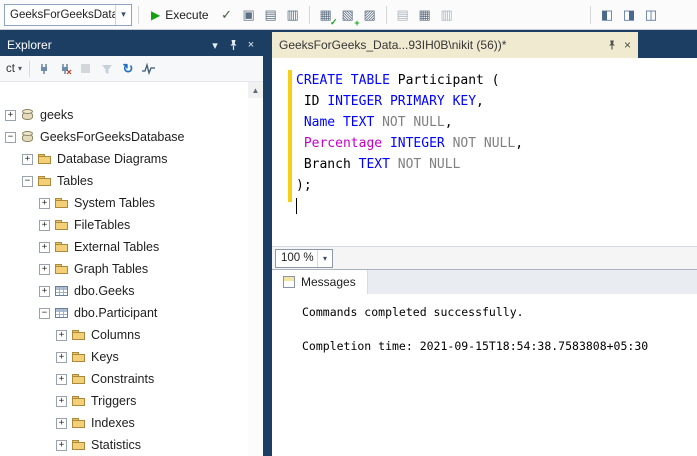 The image size is (697, 456). What do you see at coordinates (131, 115) in the screenshot?
I see `tree-item-geeks: + geeks` at bounding box center [131, 115].